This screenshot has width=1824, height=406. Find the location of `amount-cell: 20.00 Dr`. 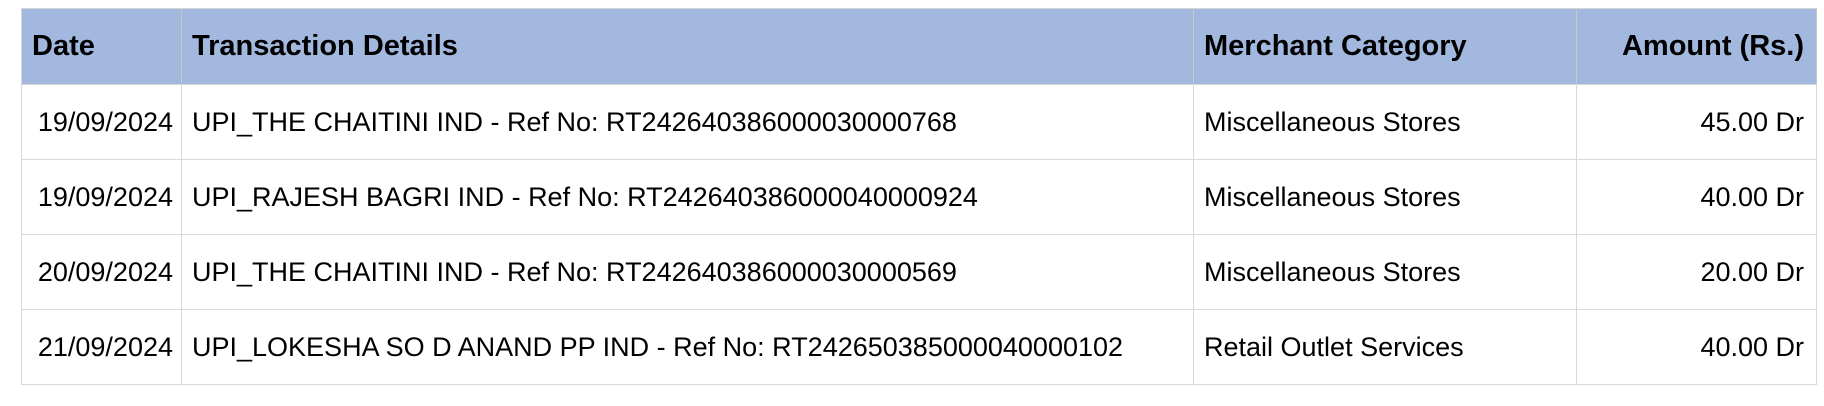

amount-cell: 20.00 Dr is located at coordinates (1696, 272).